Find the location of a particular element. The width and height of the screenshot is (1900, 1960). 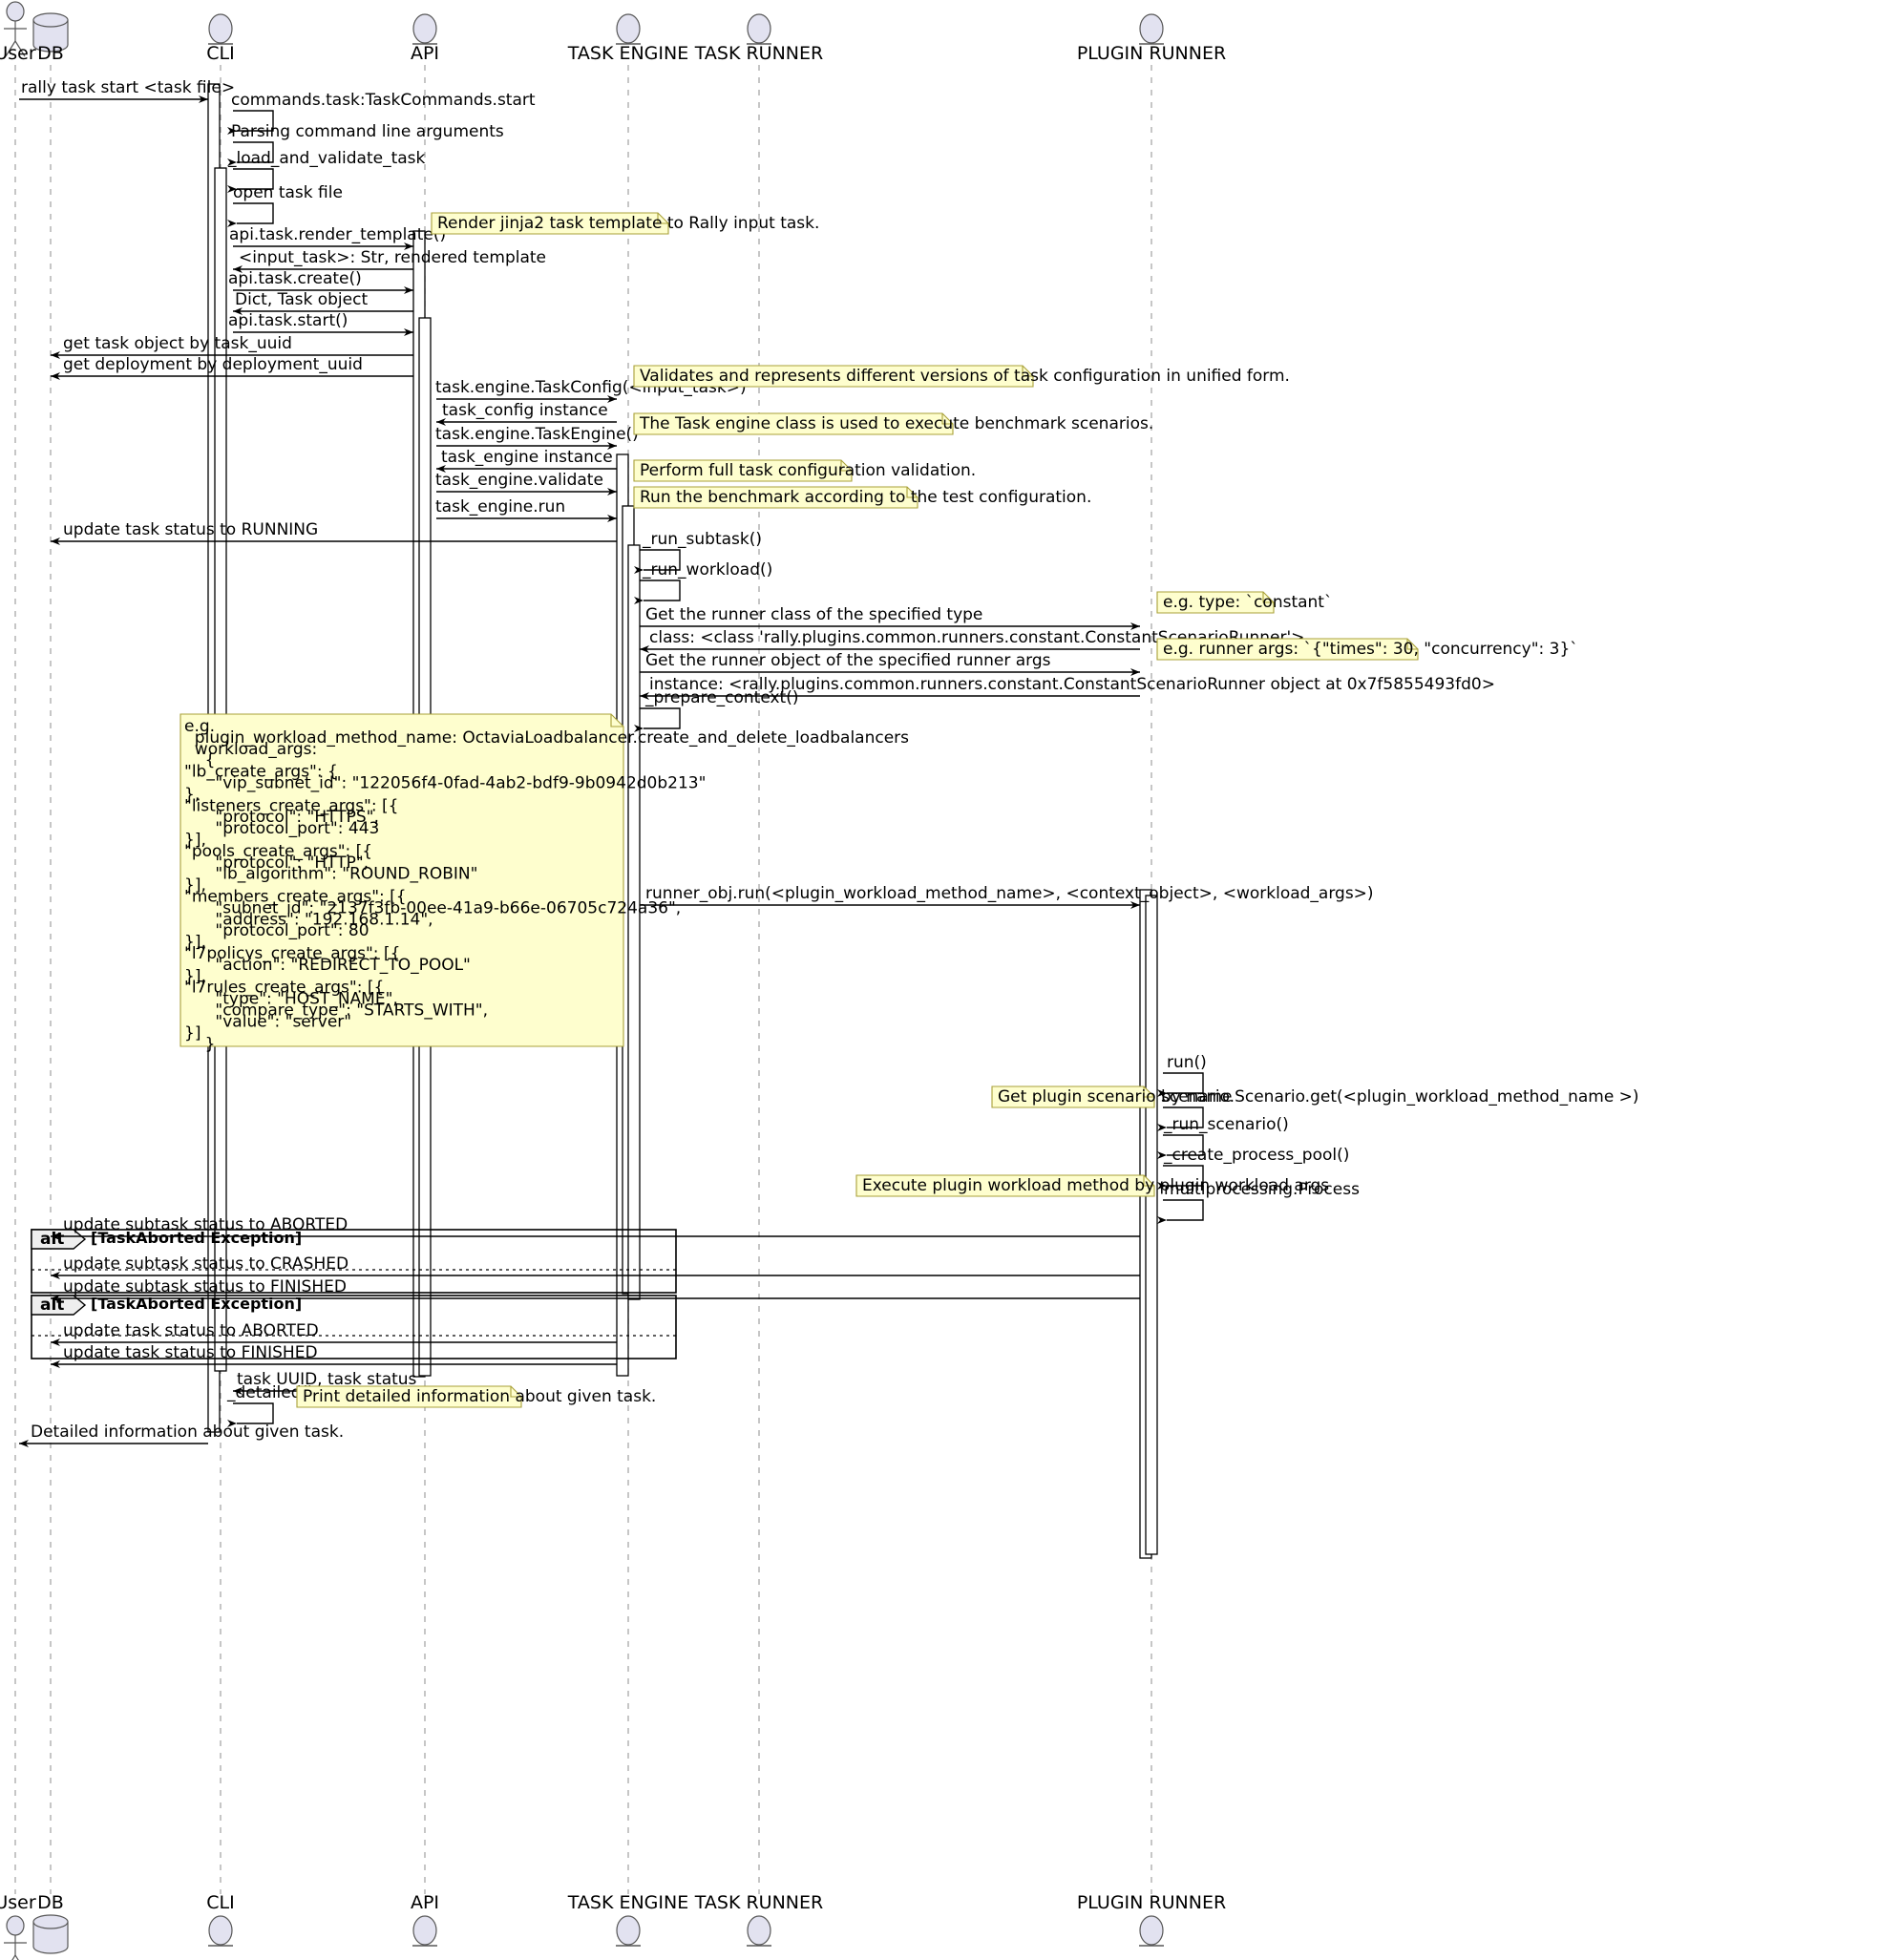

message-label: task_engine instance is located at coordinates (527, 457).